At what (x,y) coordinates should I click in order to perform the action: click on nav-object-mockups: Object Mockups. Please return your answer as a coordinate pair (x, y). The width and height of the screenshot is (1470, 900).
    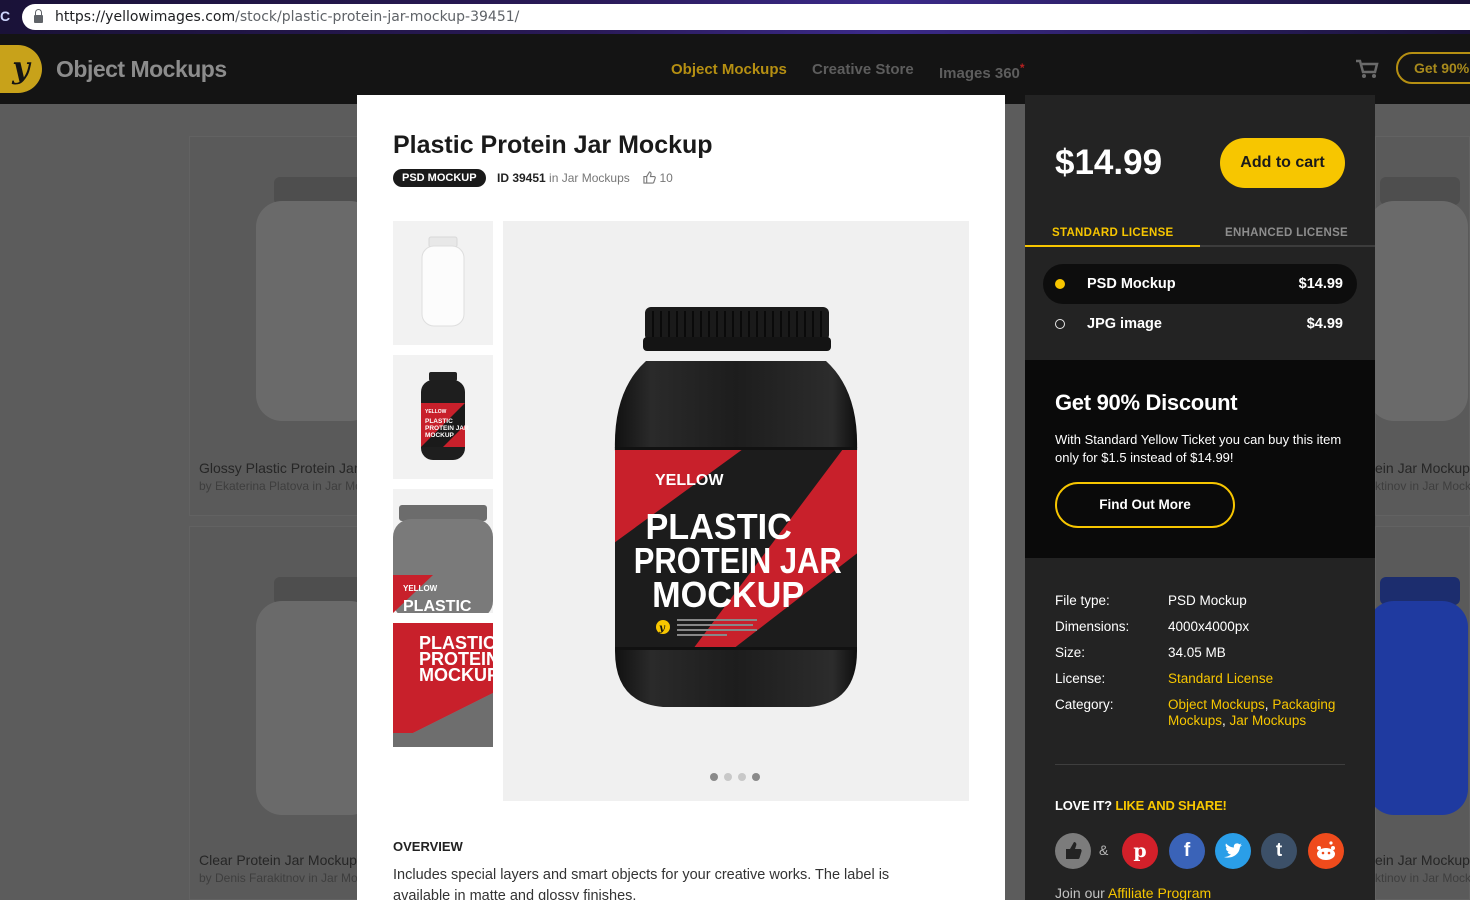
    Looking at the image, I should click on (729, 69).